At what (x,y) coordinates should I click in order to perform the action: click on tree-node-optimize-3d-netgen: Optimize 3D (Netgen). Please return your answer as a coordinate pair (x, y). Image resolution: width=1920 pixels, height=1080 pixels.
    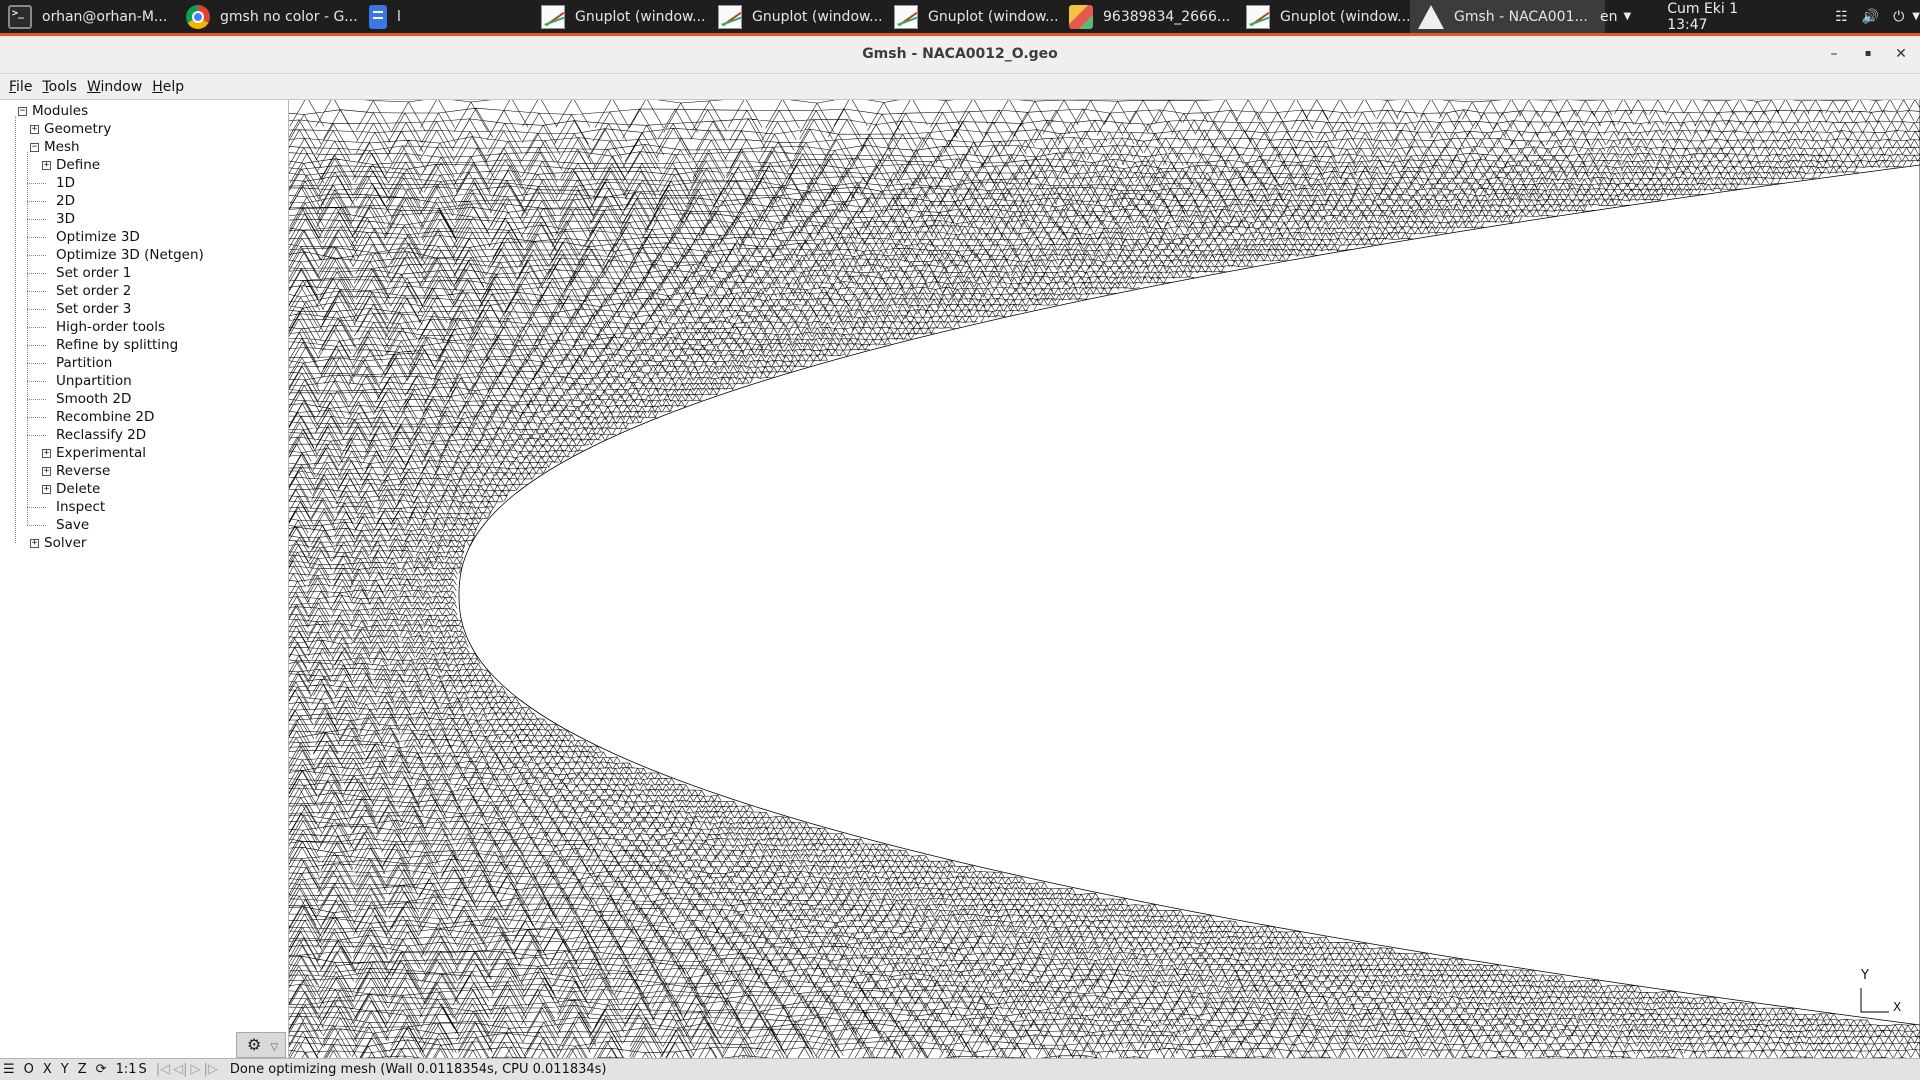
    Looking at the image, I should click on (130, 255).